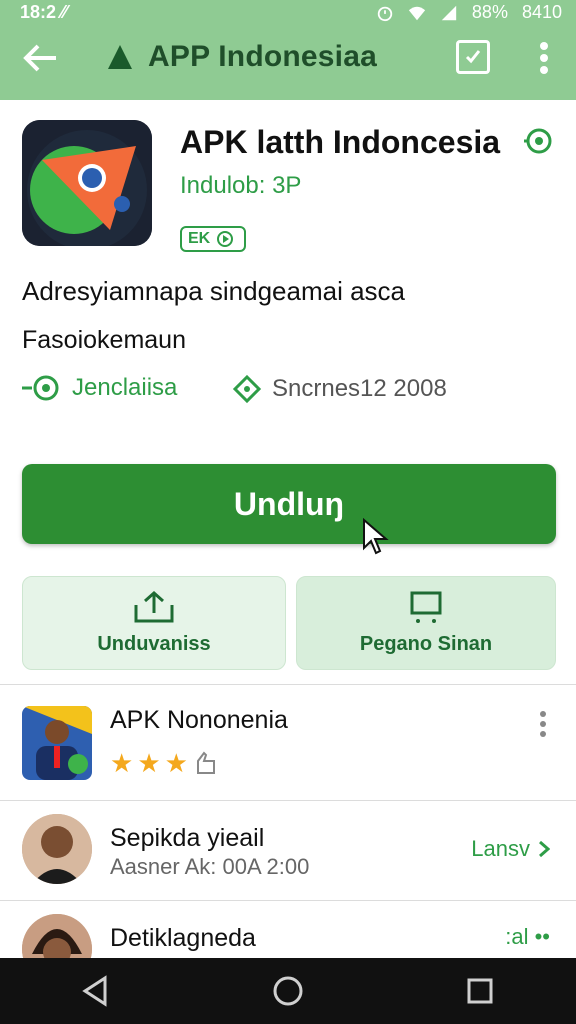  What do you see at coordinates (96, 991) in the screenshot?
I see `back-triangle-icon` at bounding box center [96, 991].